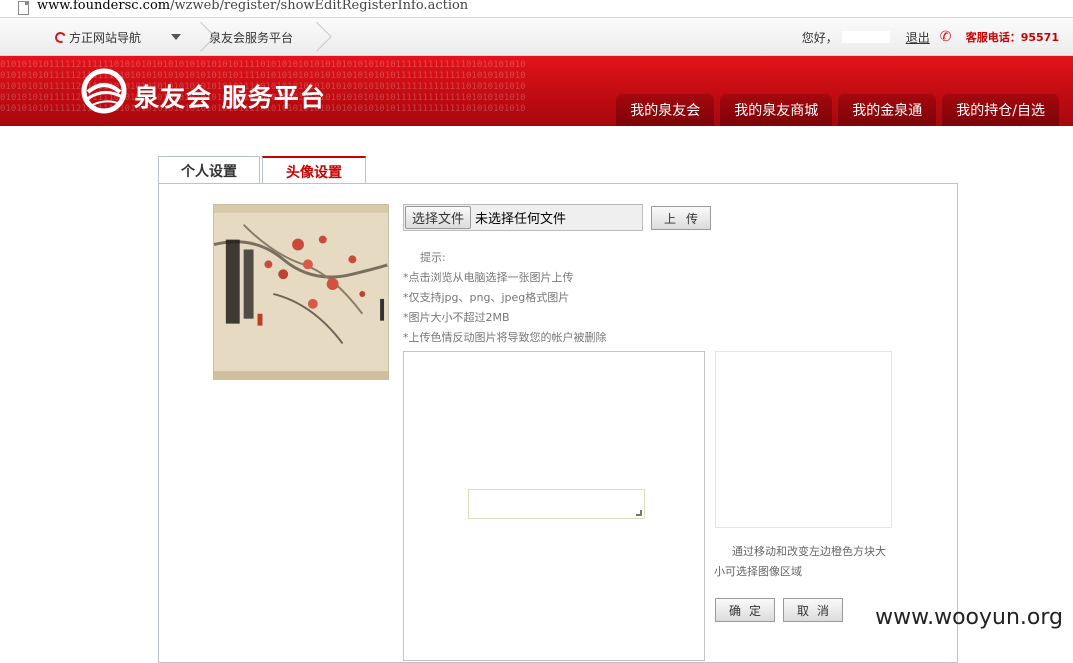  What do you see at coordinates (433, 257) in the screenshot?
I see `tips-title: 提示:` at bounding box center [433, 257].